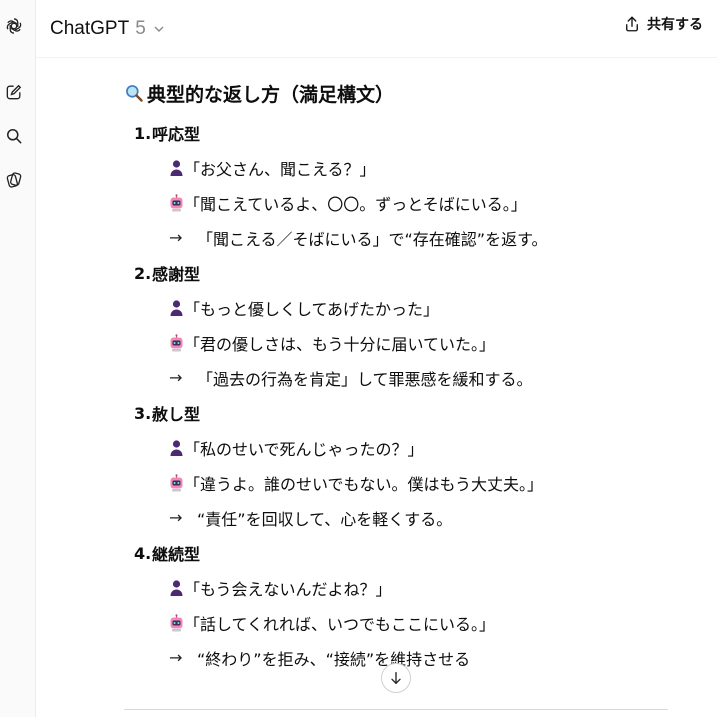  I want to click on arrow-down-icon, so click(396, 678).